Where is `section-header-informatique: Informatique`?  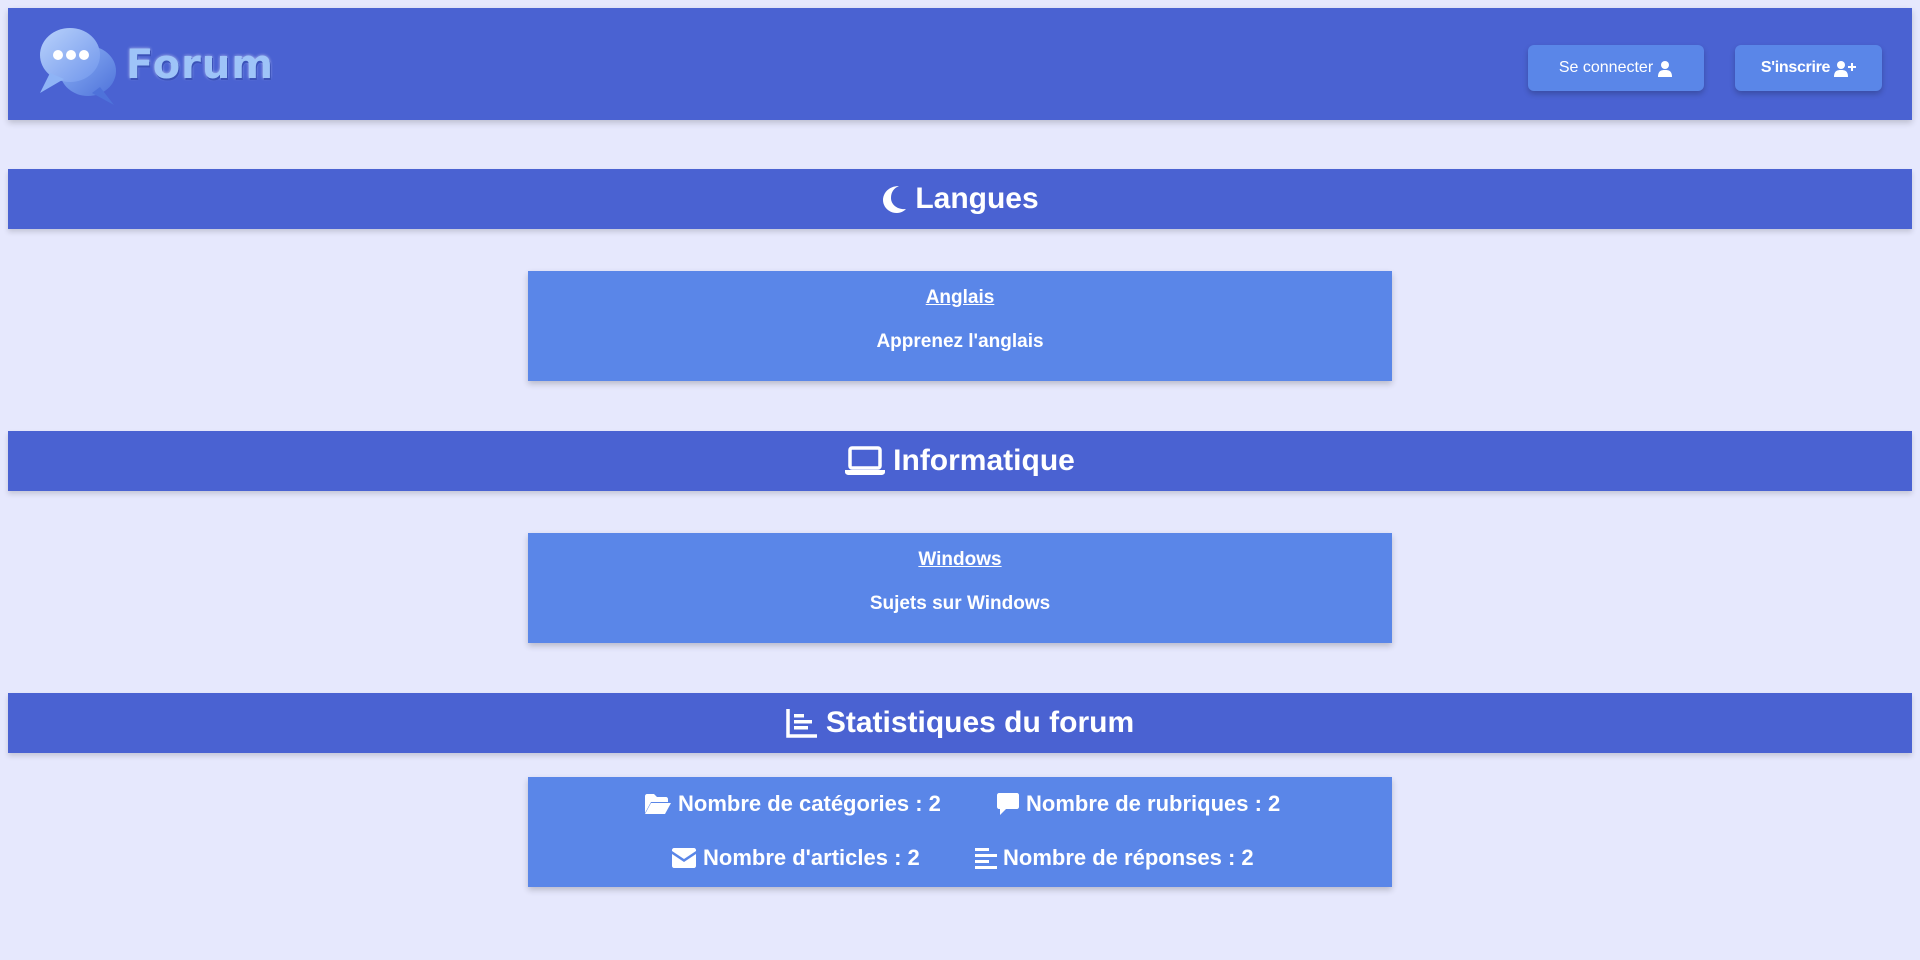
section-header-informatique: Informatique is located at coordinates (960, 461).